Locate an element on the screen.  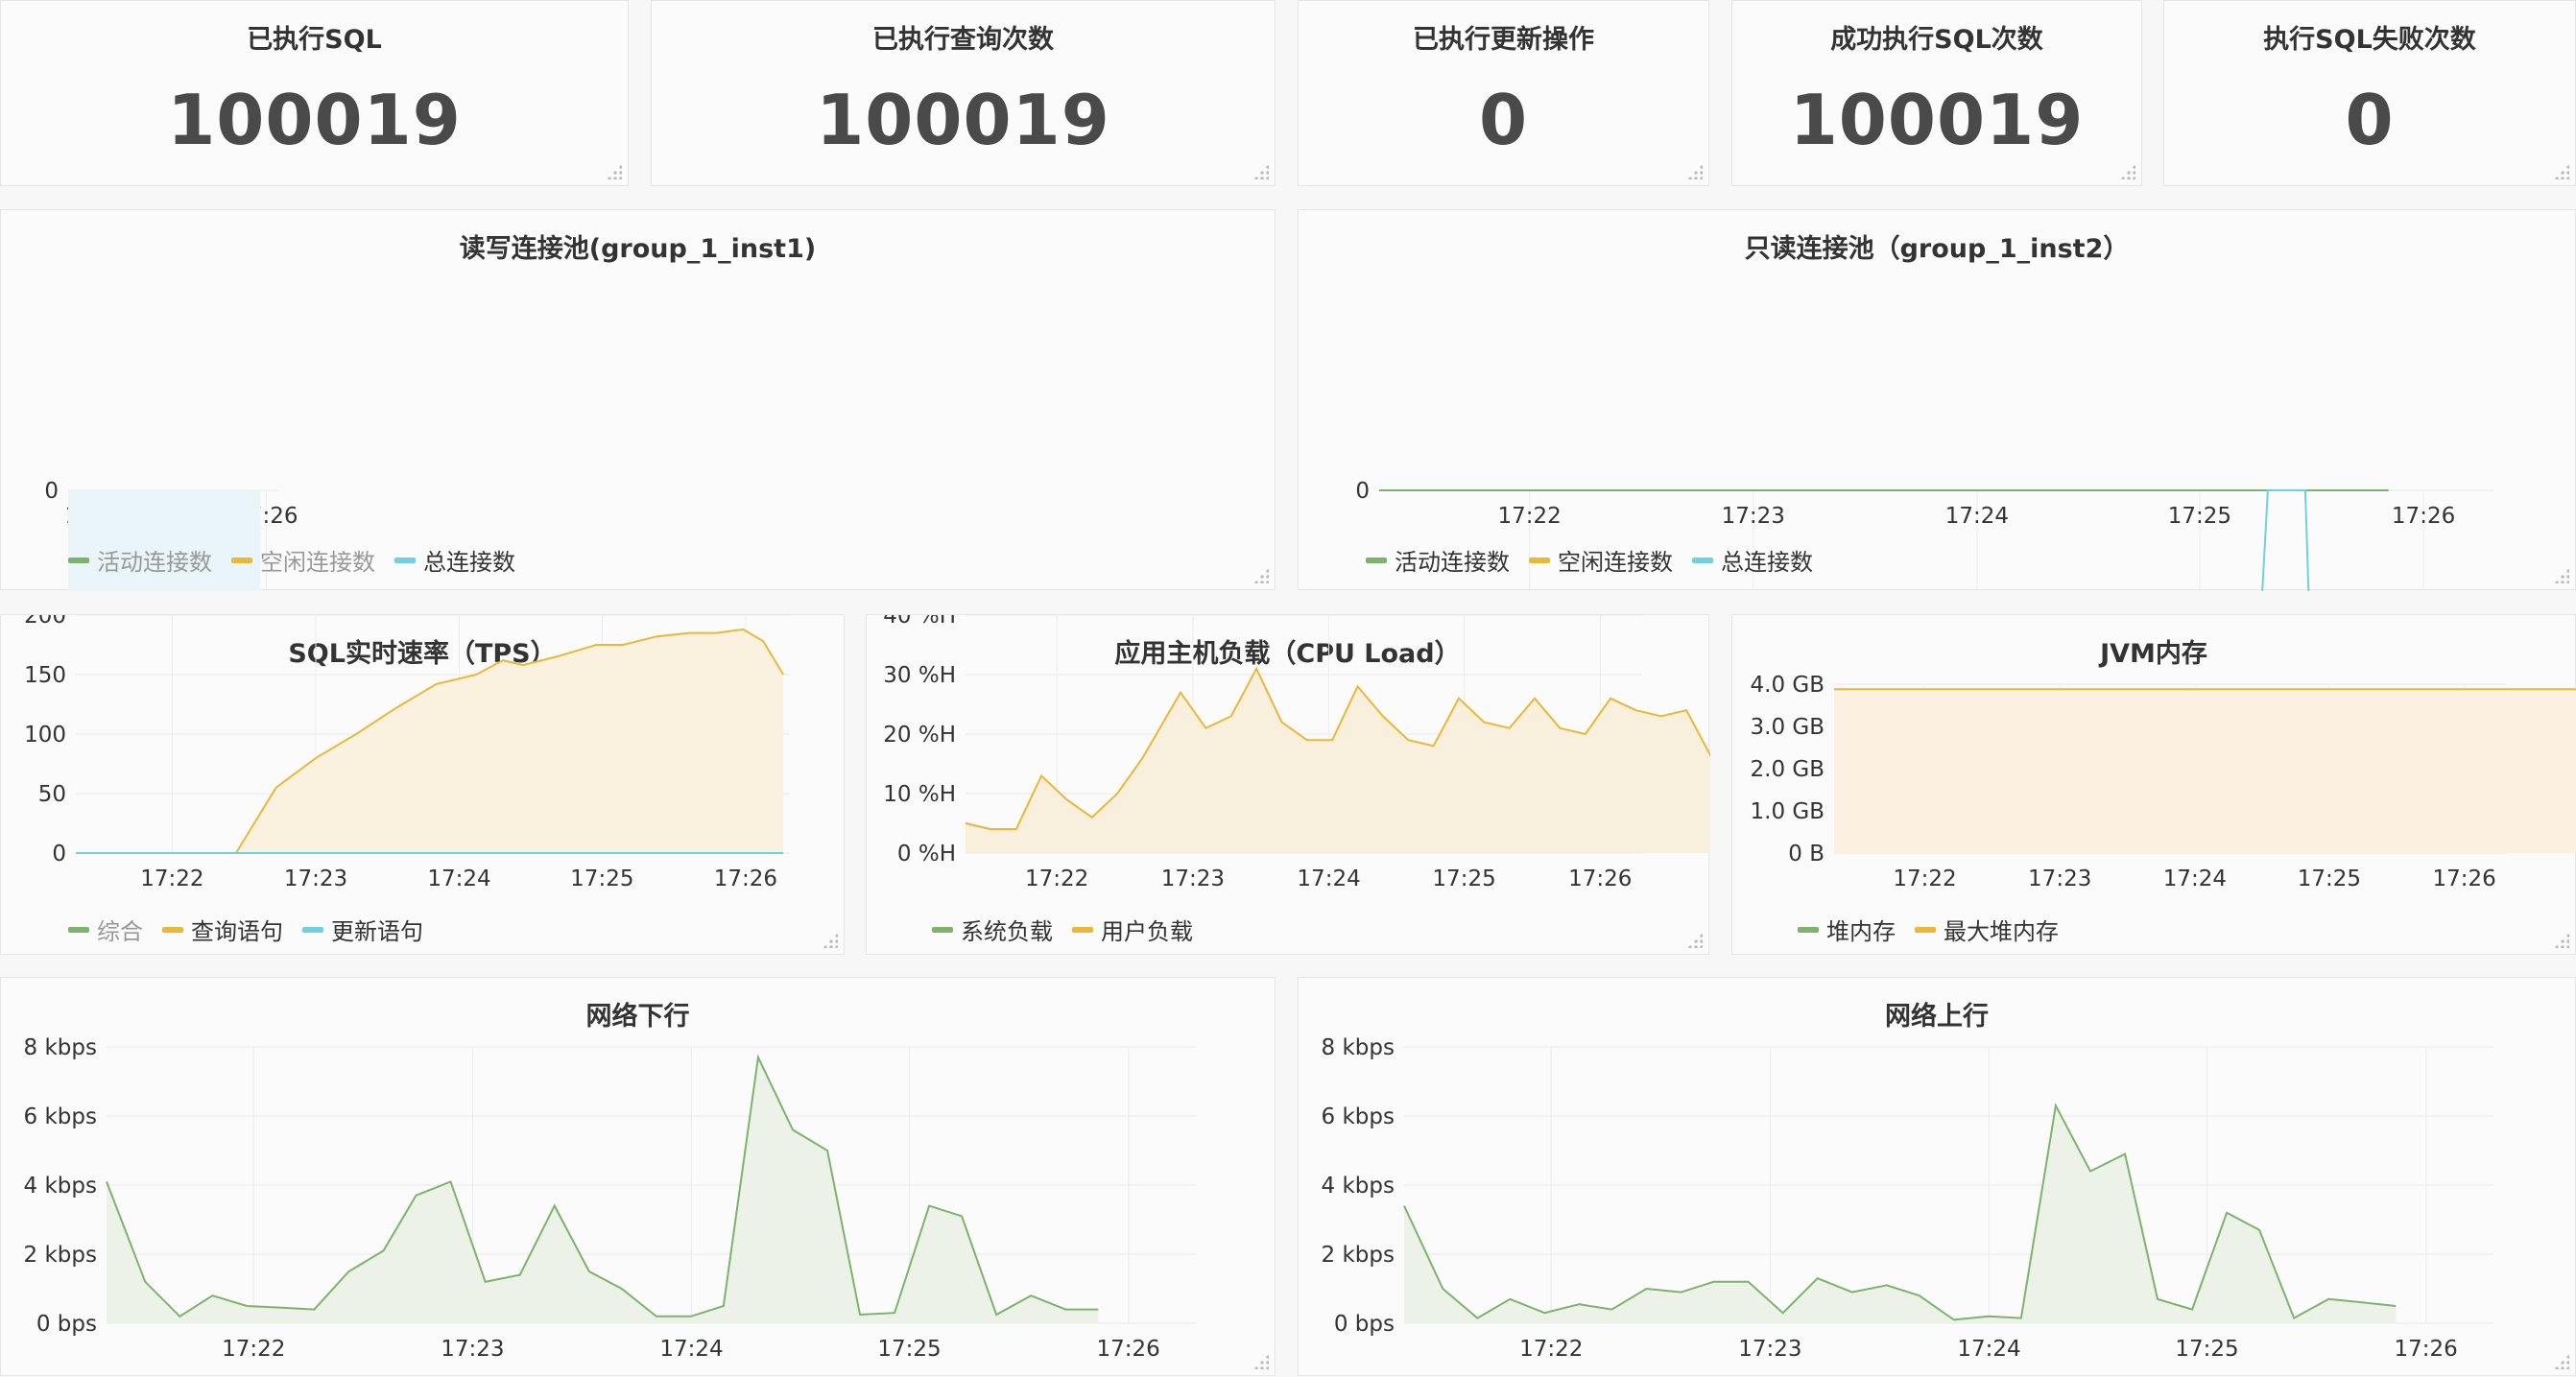
legend: 堆内存 最大堆内存 is located at coordinates (1928, 929).